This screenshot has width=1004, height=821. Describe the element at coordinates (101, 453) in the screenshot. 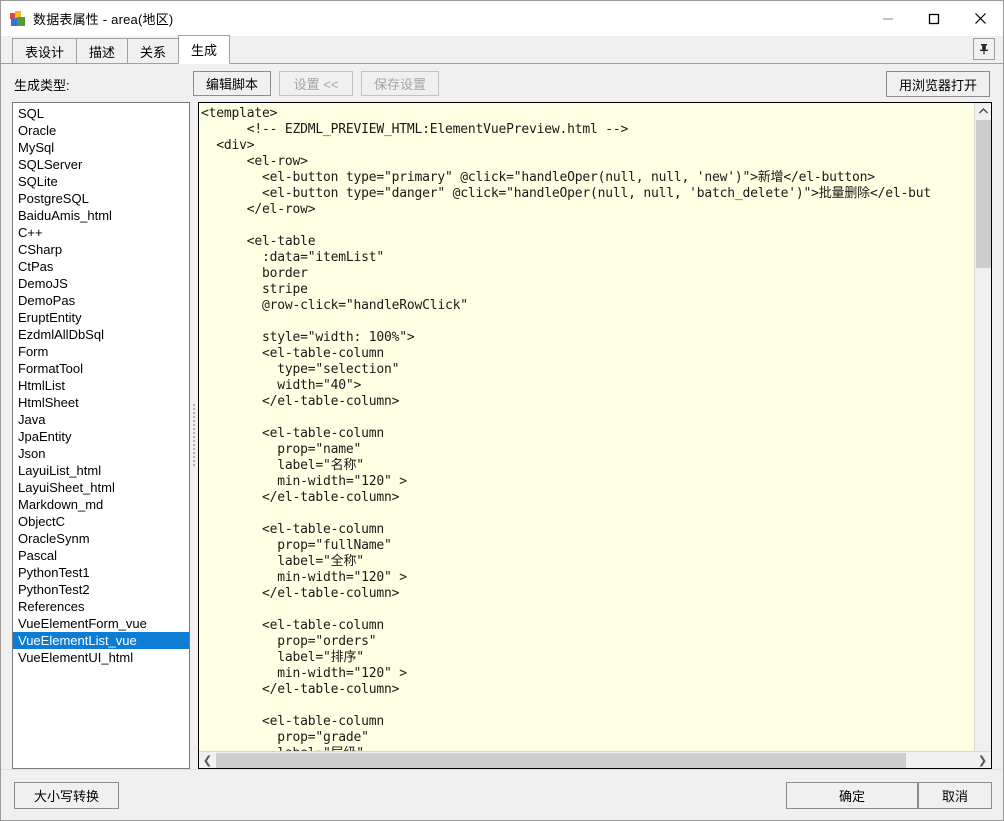

I see `generator-list-item: Json` at that location.